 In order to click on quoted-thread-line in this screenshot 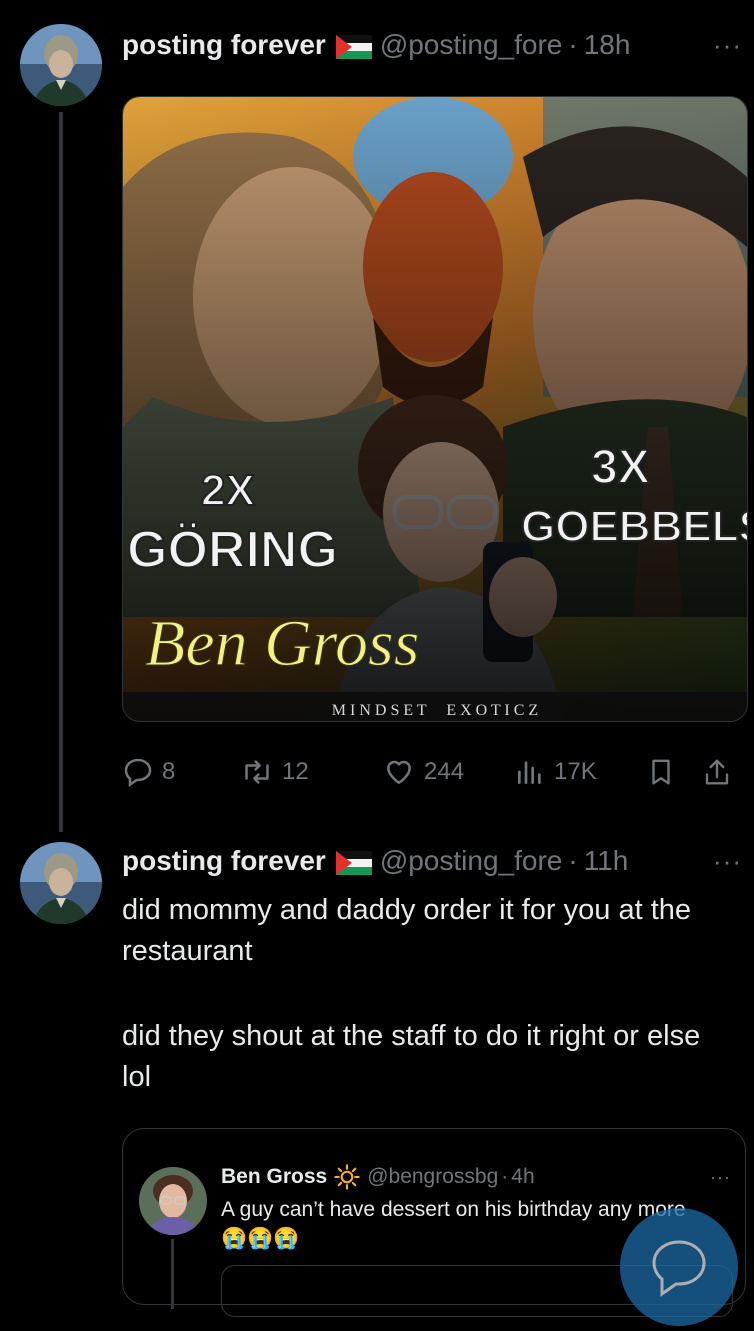, I will do `click(172, 1274)`.